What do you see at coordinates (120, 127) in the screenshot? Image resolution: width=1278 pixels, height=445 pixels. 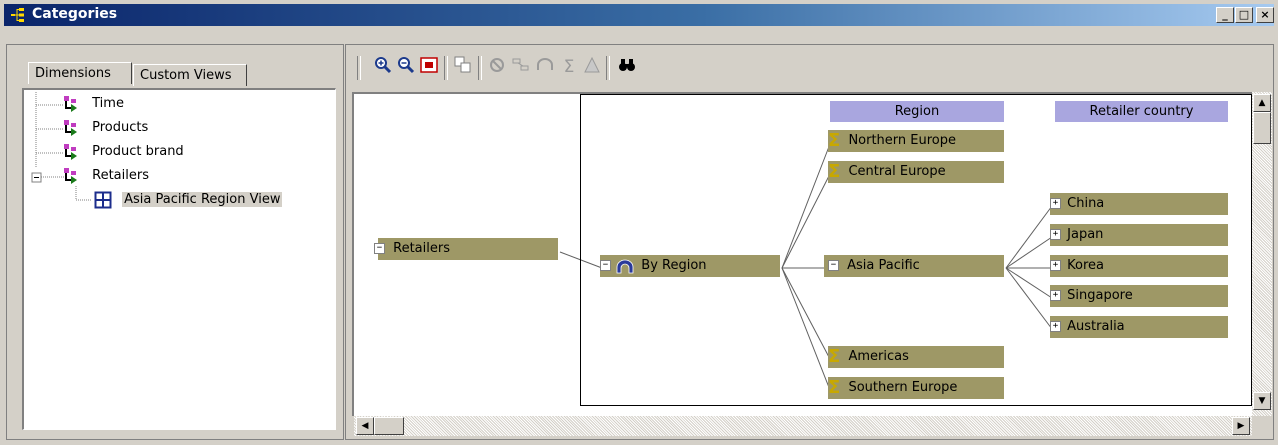 I see `tree-item-label: Products` at bounding box center [120, 127].